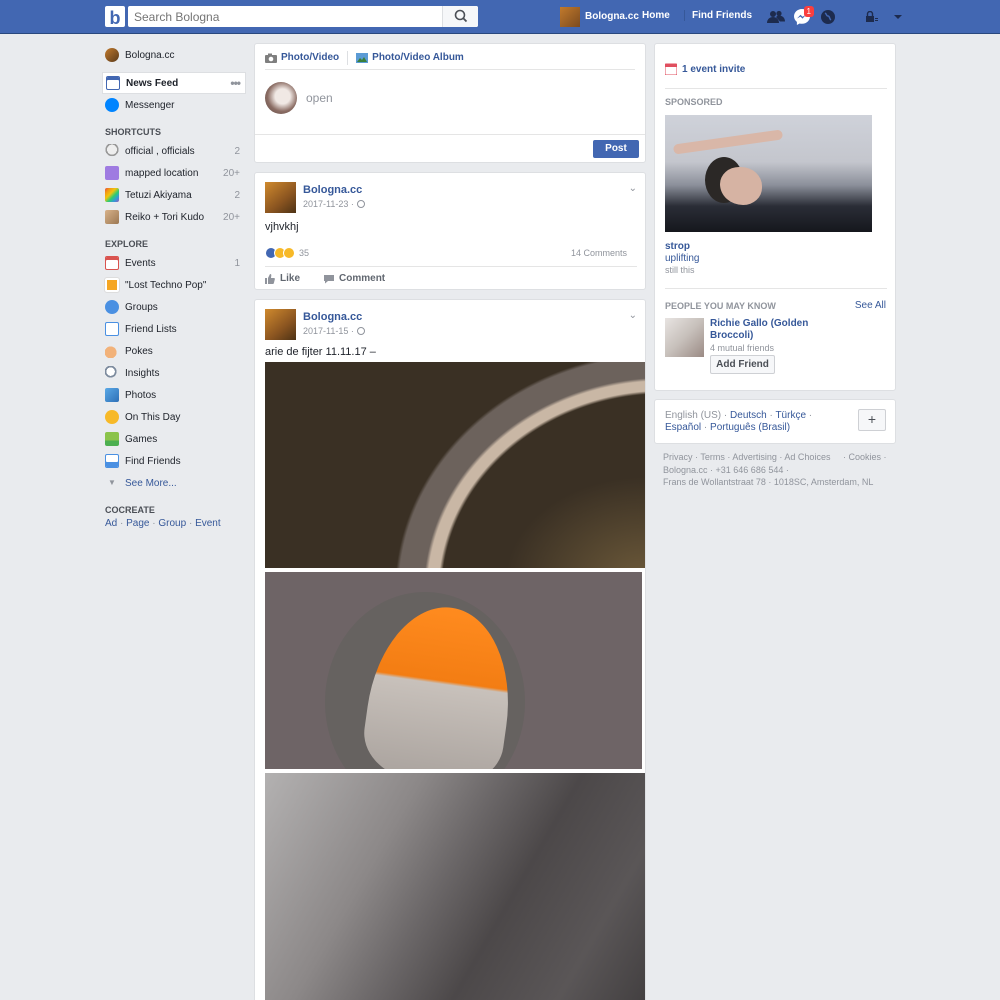 Image resolution: width=1000 pixels, height=1000 pixels. I want to click on nav-home-link: Home, so click(656, 15).